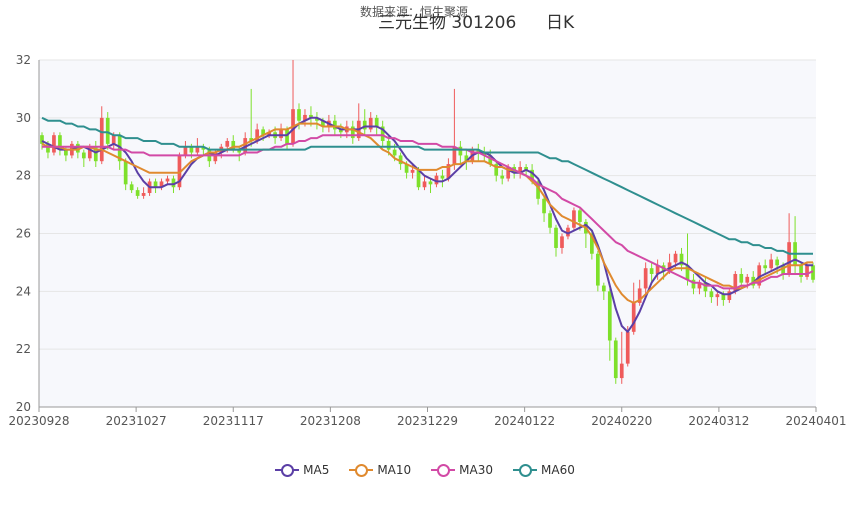 Image resolution: width=850 pixels, height=518 pixels. I want to click on y-tick-label: 26, so click(23, 234).